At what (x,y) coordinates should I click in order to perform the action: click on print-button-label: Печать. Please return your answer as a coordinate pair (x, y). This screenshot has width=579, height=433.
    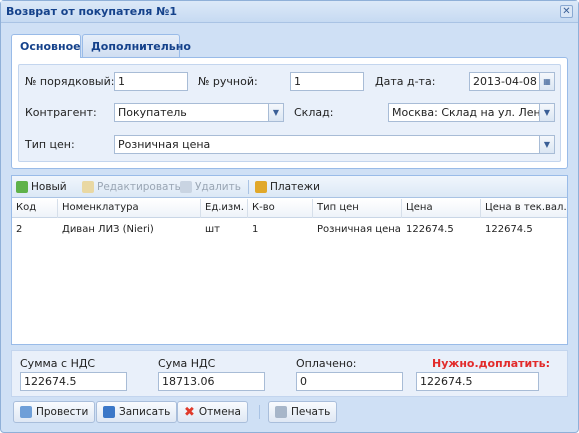
    Looking at the image, I should click on (311, 412).